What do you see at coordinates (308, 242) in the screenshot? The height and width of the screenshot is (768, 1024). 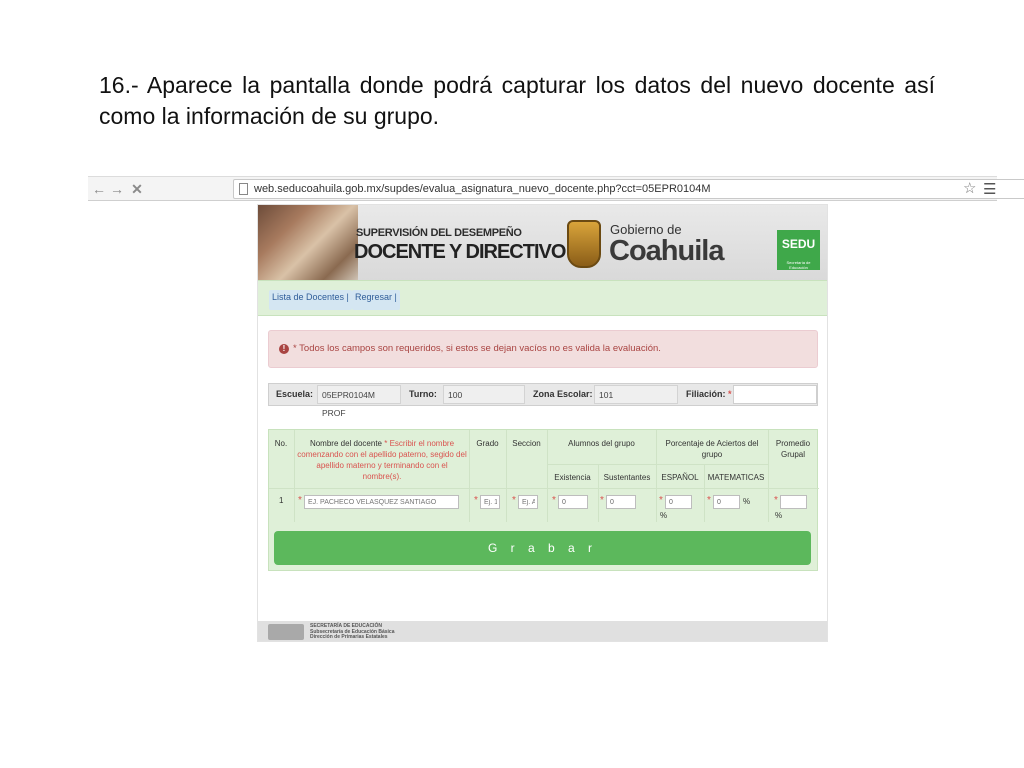 I see `teacher-photo` at bounding box center [308, 242].